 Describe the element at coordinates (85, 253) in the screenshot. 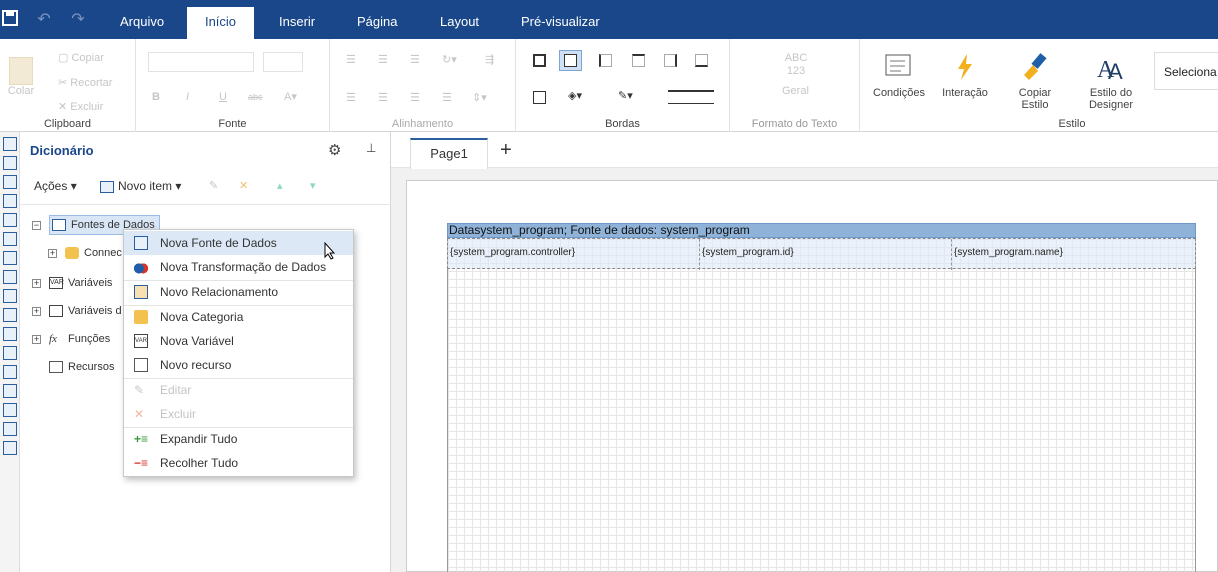

I see `tree-item-connection: + Connec` at that location.